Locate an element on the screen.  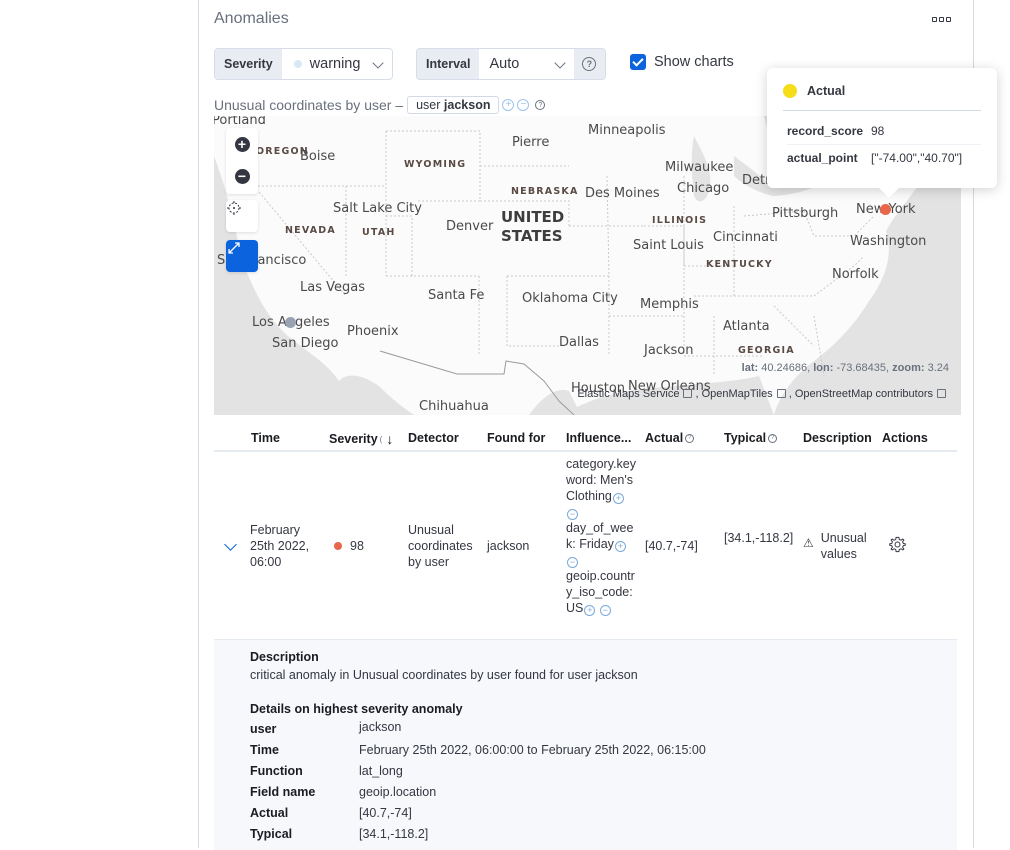
map-city-label: Chicago is located at coordinates (703, 188).